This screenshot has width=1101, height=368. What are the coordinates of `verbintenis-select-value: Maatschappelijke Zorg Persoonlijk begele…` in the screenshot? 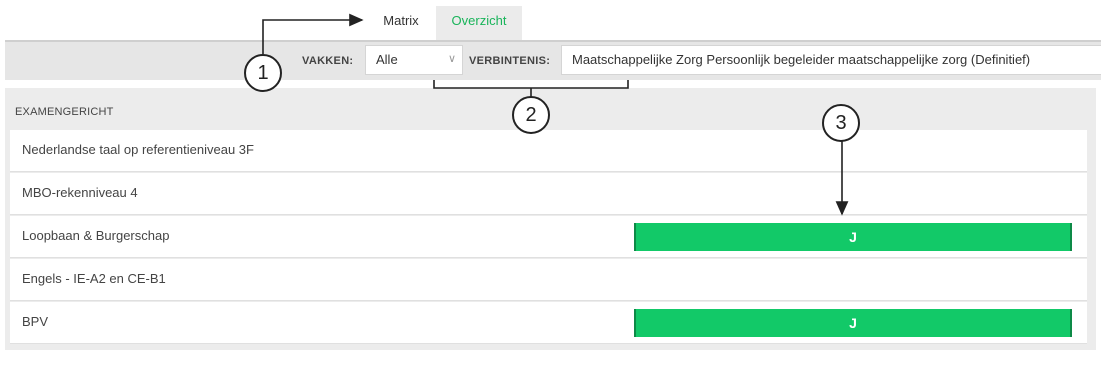 It's located at (801, 59).